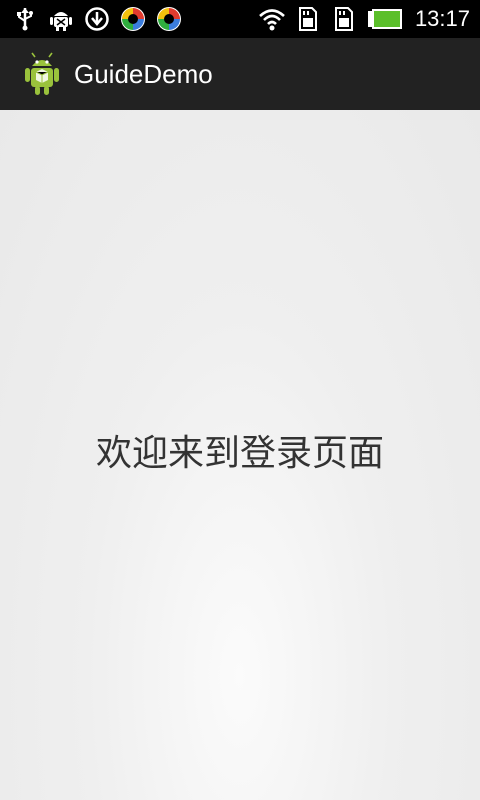  Describe the element at coordinates (143, 73) in the screenshot. I see `app-title: GuideDemo` at that location.